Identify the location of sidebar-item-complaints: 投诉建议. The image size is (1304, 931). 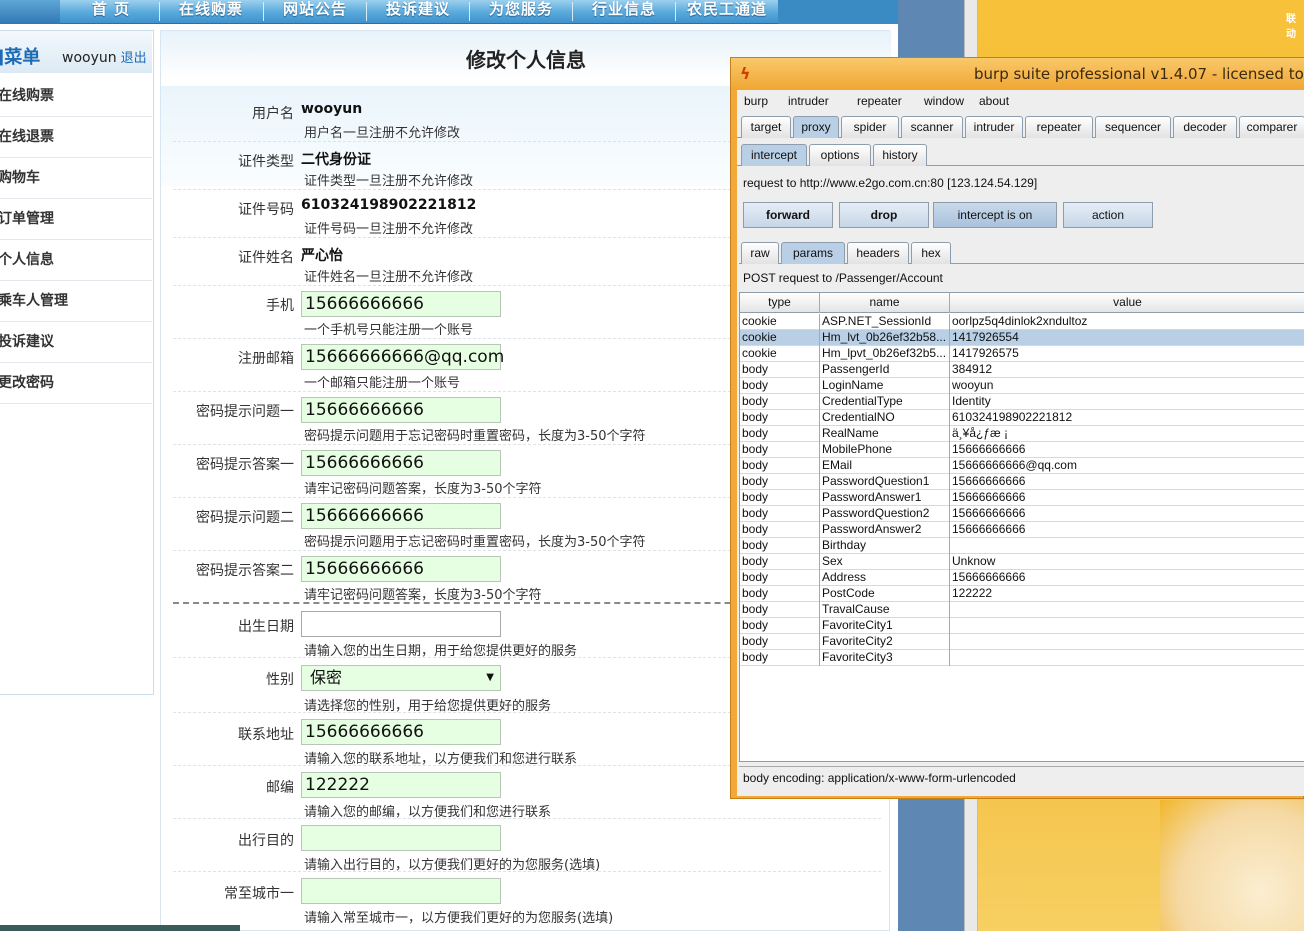
(76, 342).